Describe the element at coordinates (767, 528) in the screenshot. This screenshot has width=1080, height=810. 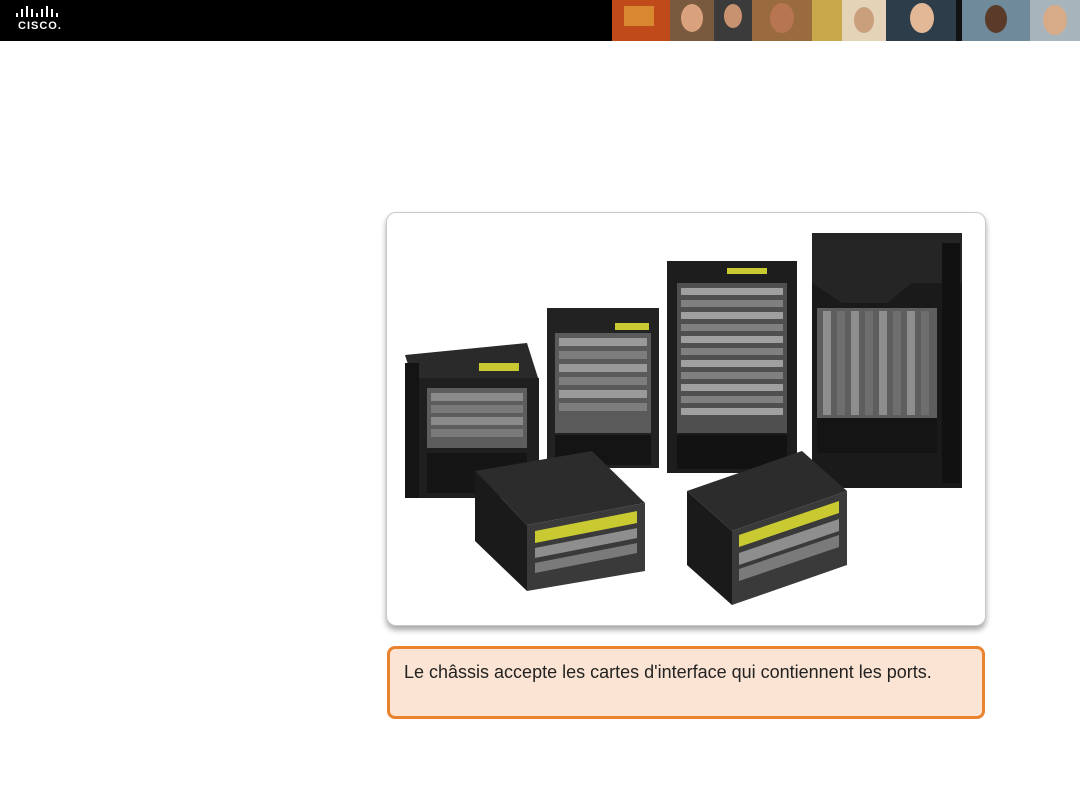
I see `chassis-low-right` at that location.